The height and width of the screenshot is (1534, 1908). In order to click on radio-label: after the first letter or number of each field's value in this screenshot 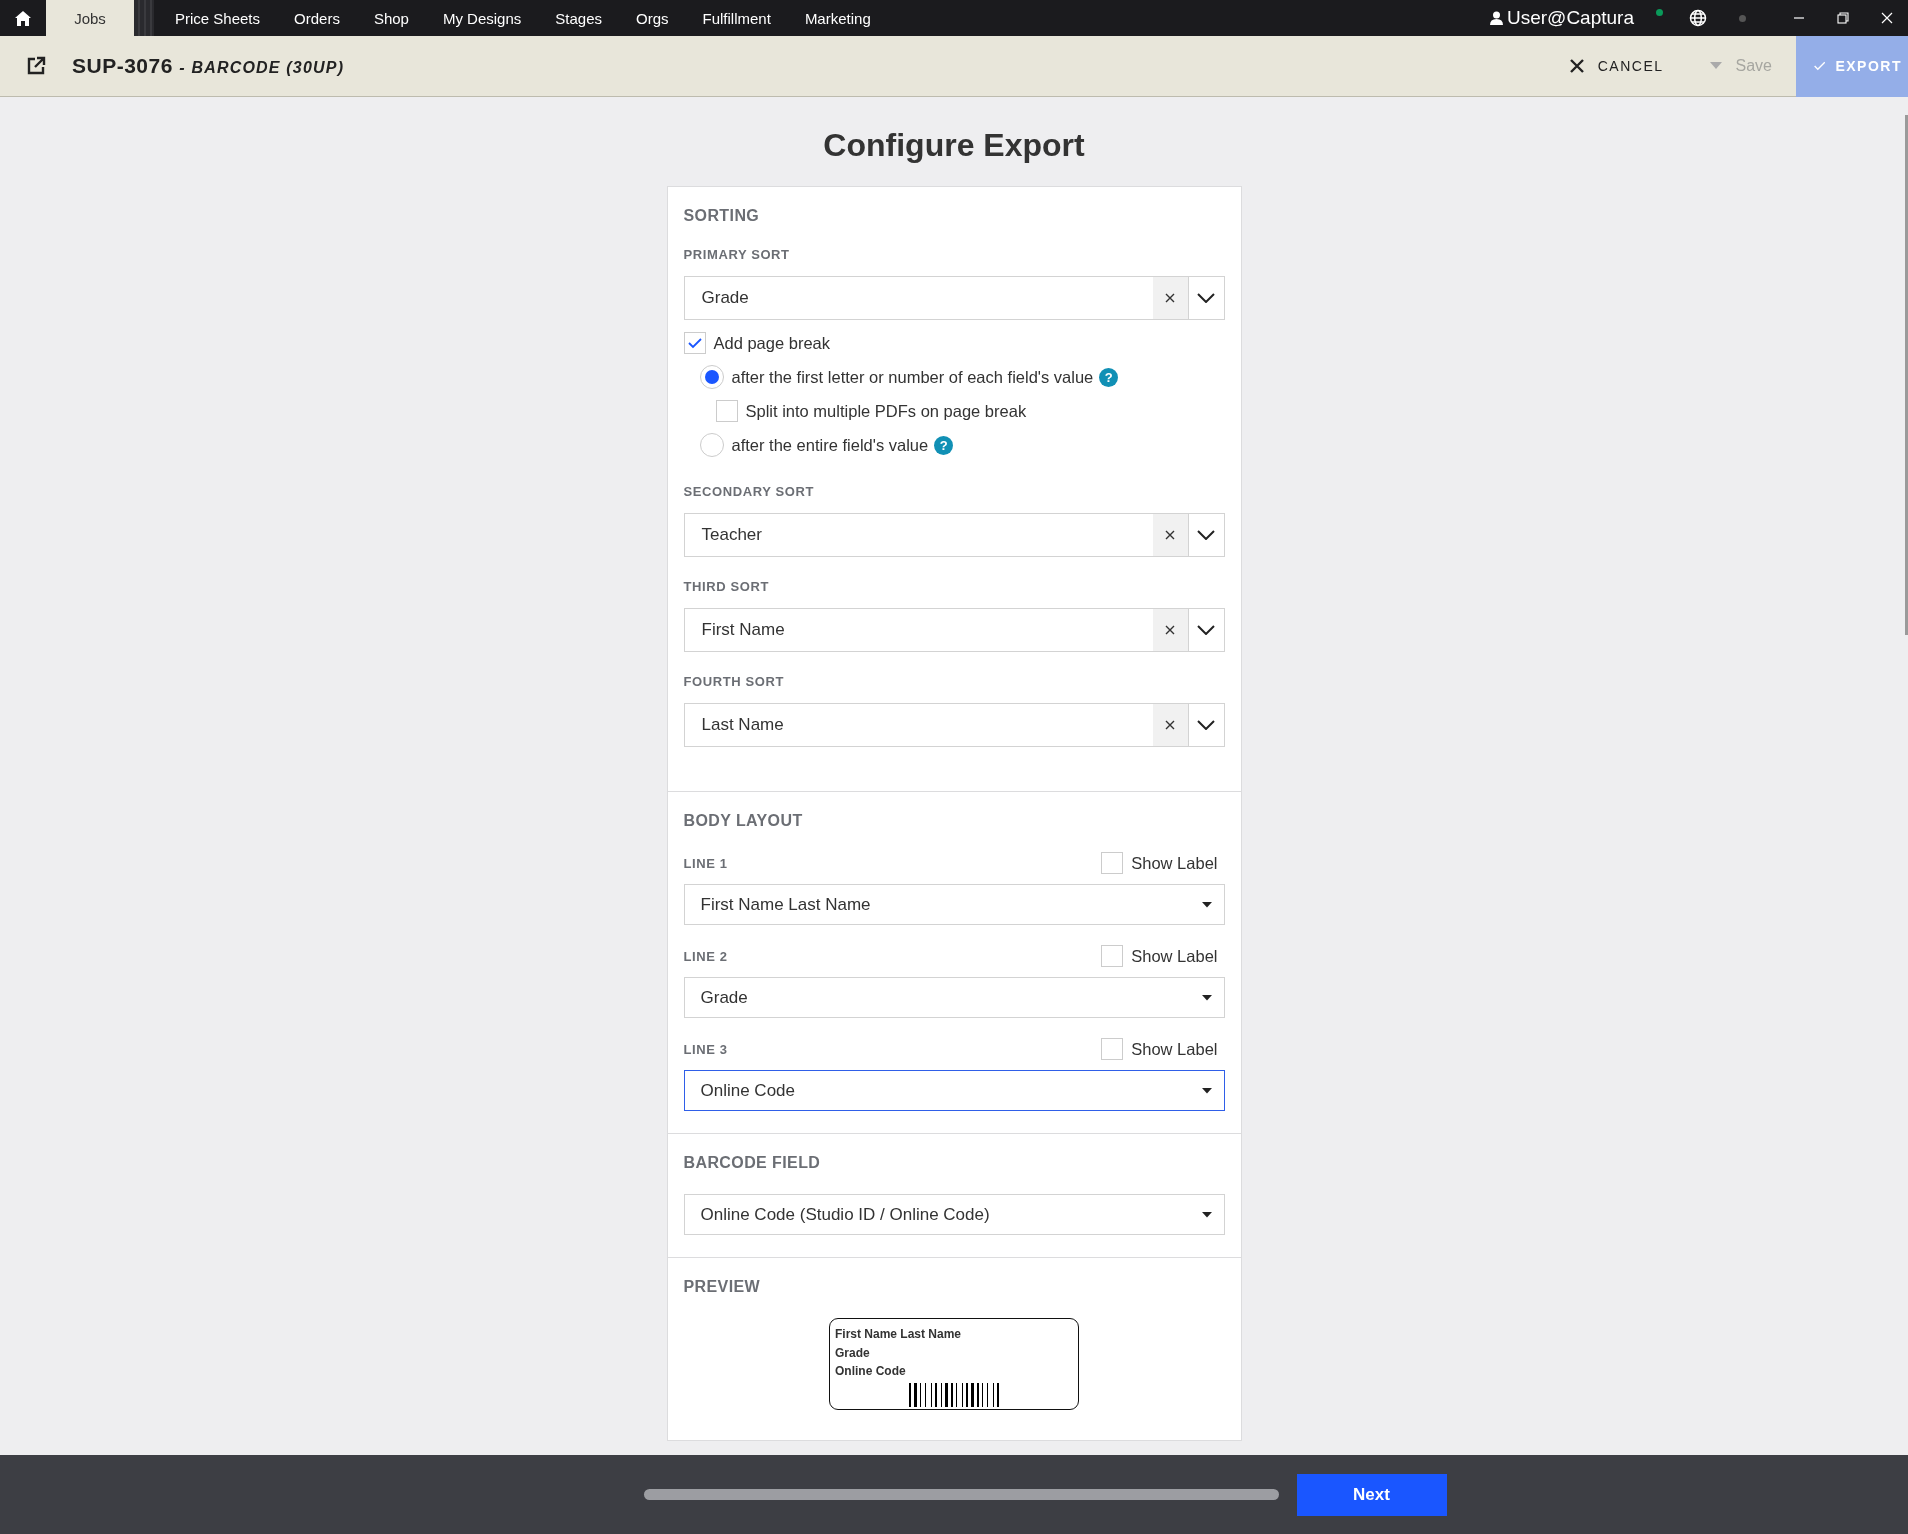, I will do `click(912, 377)`.